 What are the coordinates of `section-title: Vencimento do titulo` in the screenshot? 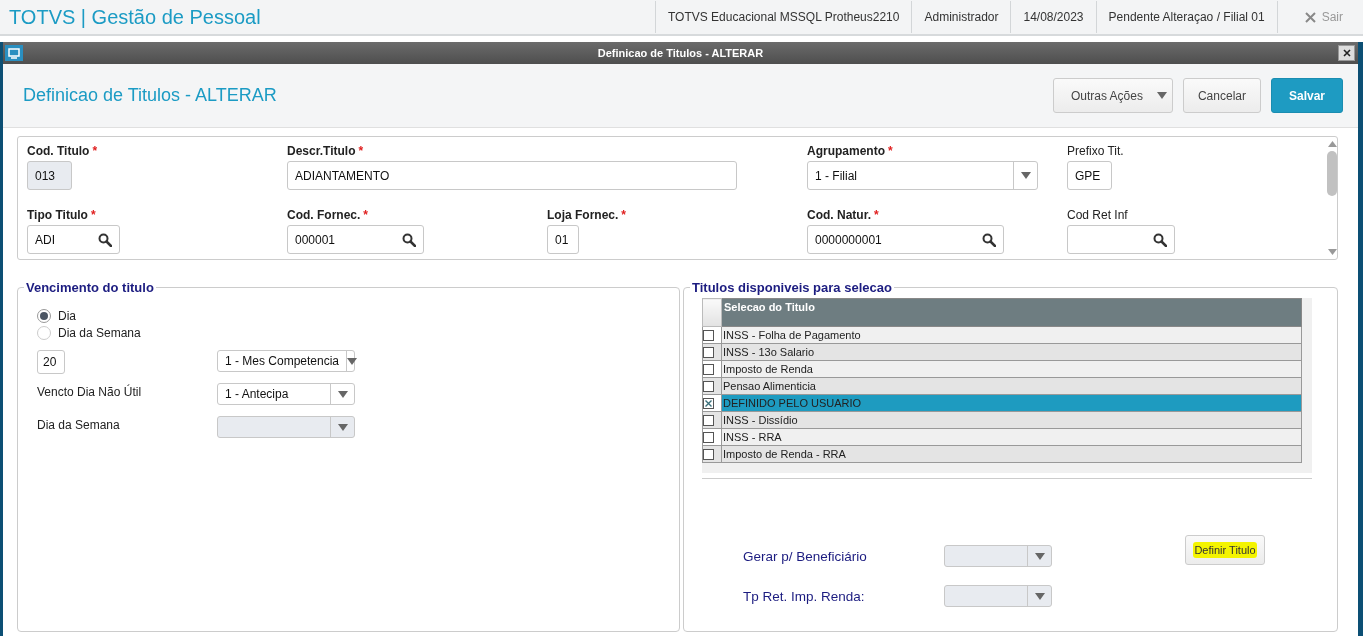 It's located at (90, 287).